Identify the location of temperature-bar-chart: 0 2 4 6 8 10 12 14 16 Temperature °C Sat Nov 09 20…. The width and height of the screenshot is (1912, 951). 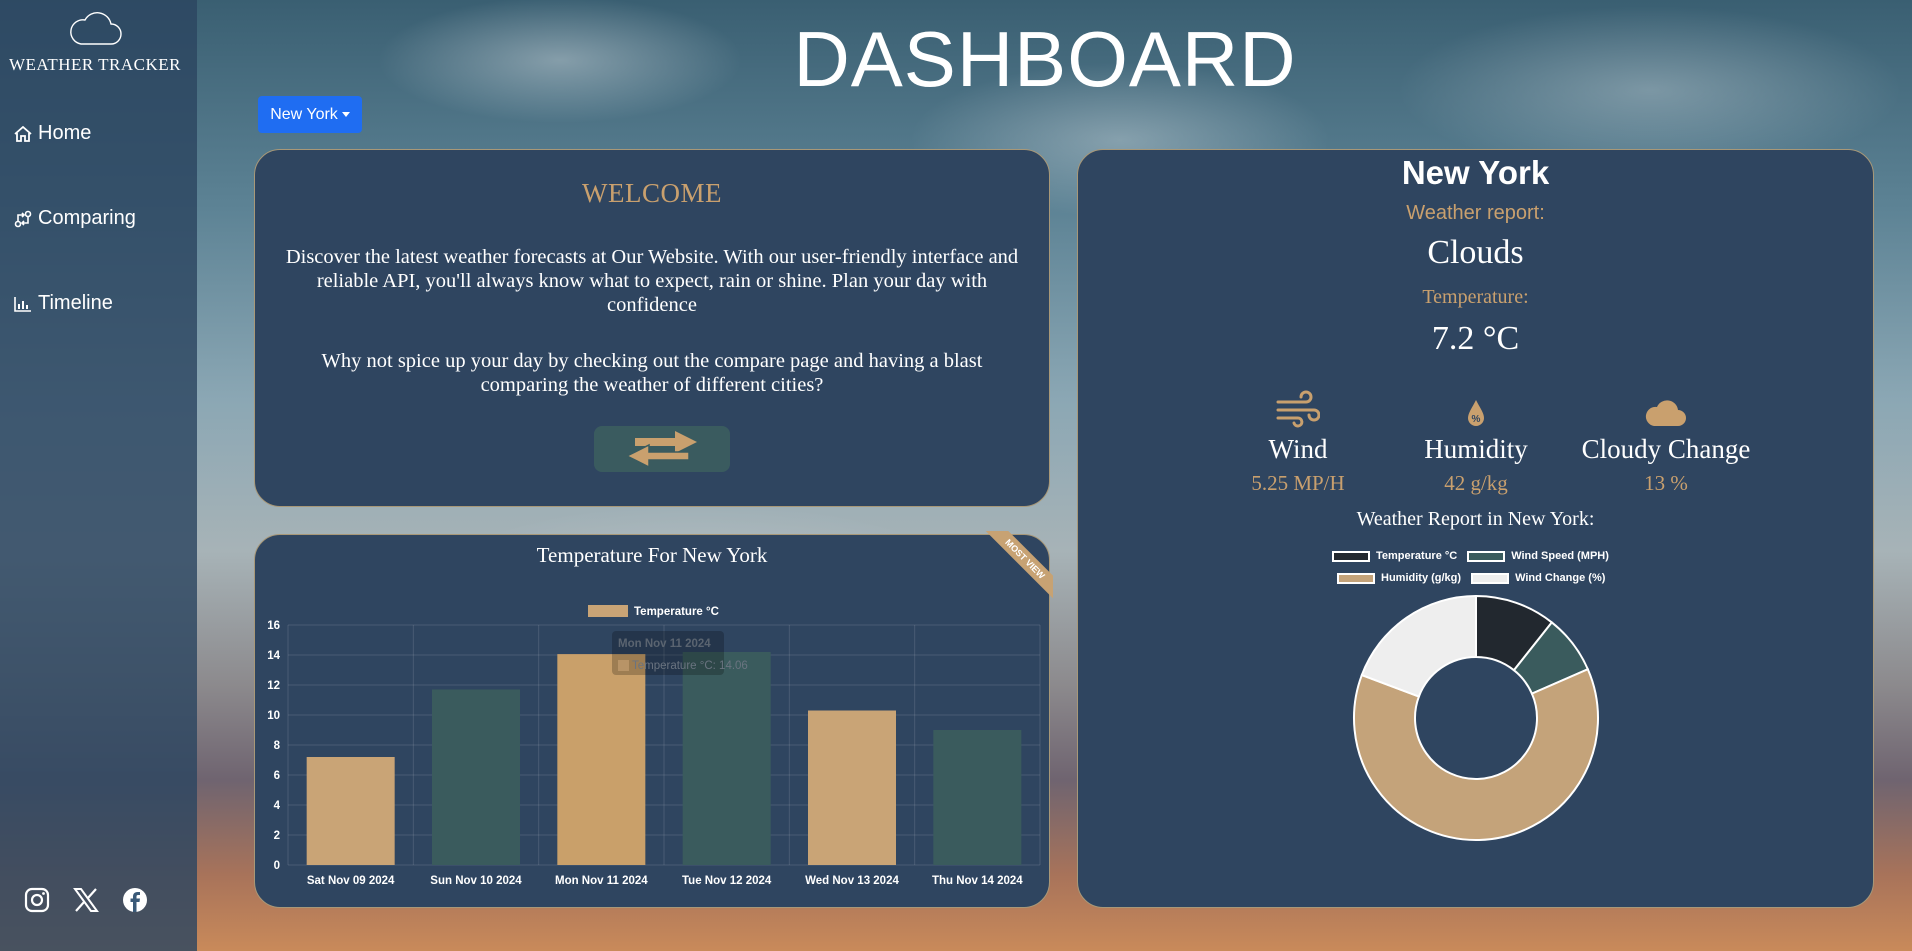
(654, 746).